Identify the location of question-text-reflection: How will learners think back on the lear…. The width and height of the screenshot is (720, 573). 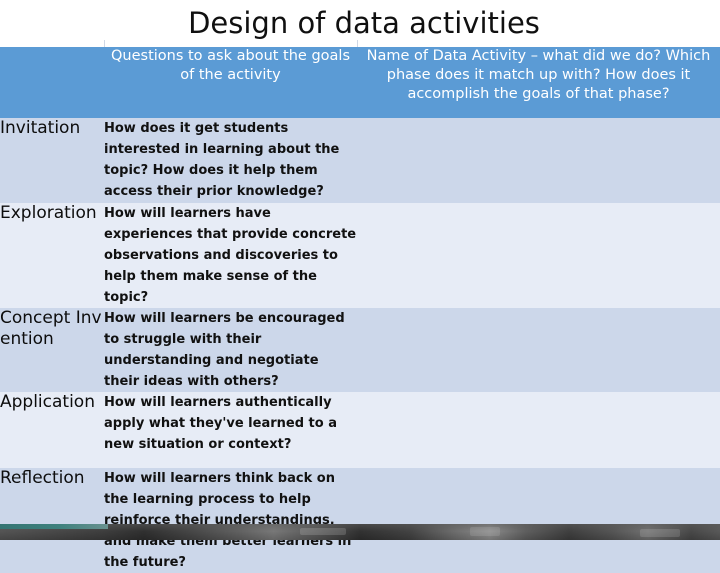
(230, 520).